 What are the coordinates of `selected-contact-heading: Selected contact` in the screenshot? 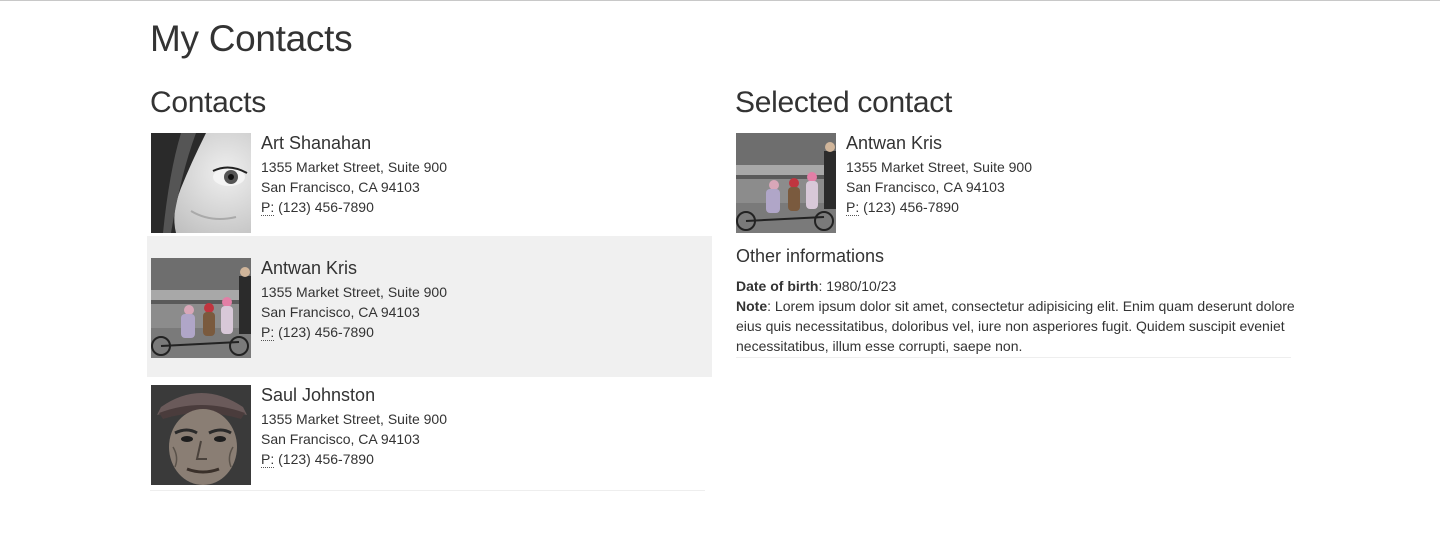 It's located at (844, 102).